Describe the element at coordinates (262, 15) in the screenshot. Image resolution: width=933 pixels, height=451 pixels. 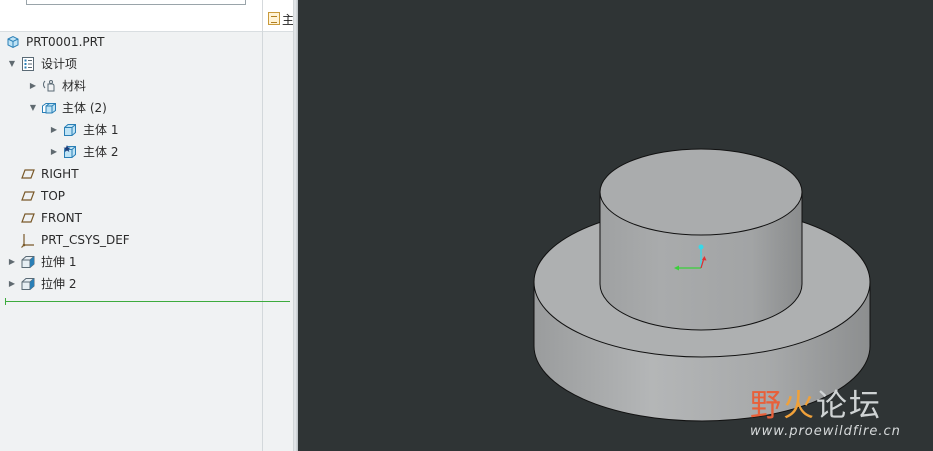
I see `toolbar-separator` at that location.